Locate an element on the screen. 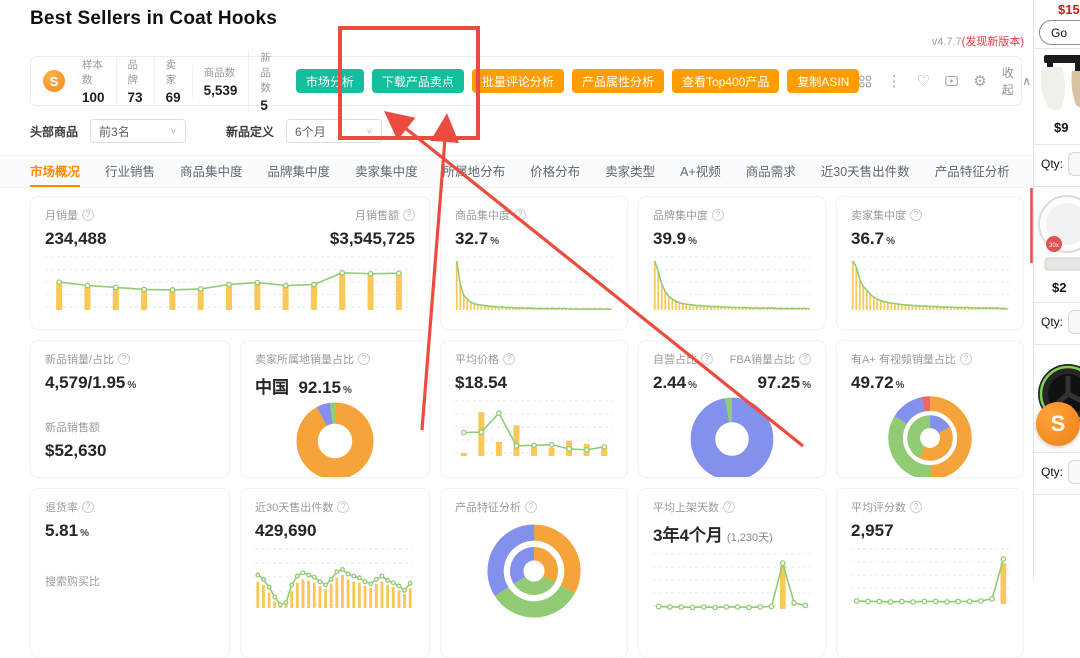 This screenshot has width=1080, height=658. product-concentration-value: 32.7 is located at coordinates (472, 238).